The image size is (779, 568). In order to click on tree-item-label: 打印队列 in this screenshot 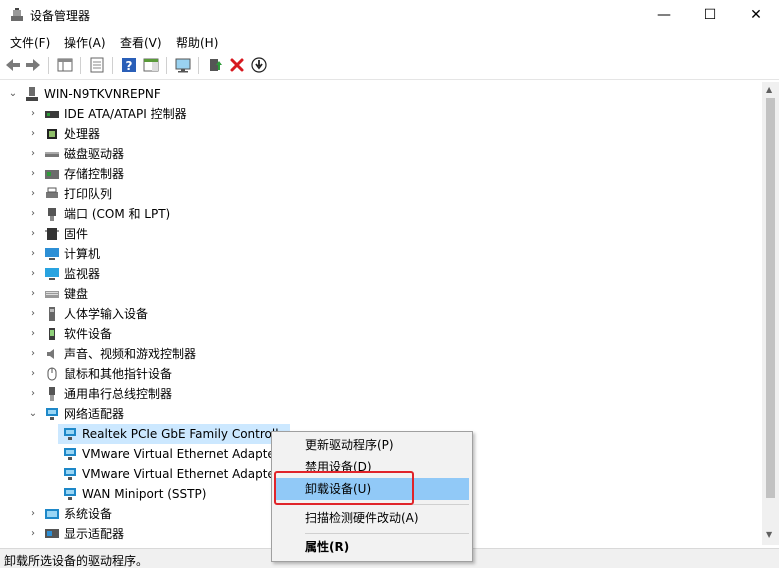, I will do `click(88, 194)`.